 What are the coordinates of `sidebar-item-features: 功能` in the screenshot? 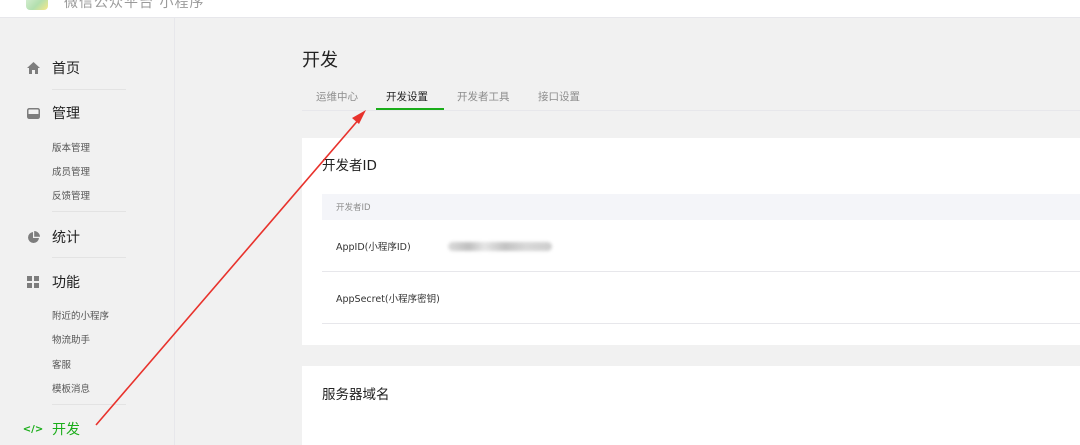 It's located at (53, 282).